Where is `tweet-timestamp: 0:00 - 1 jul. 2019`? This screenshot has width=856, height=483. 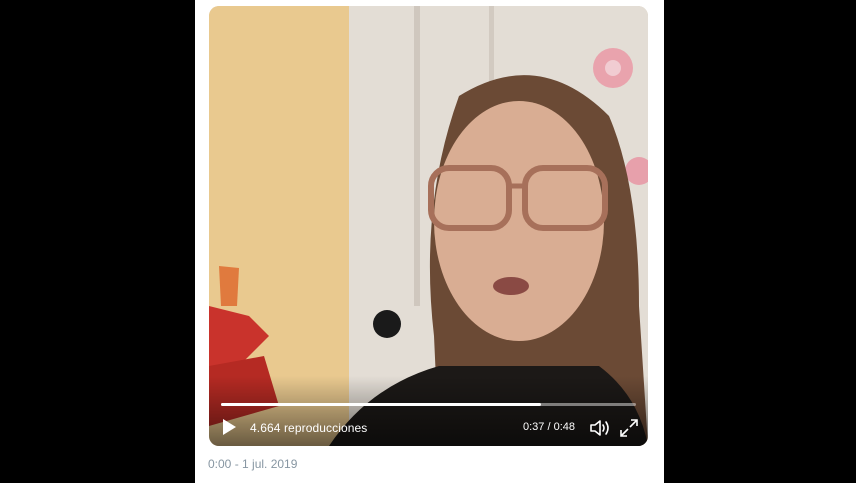 tweet-timestamp: 0:00 - 1 jul. 2019 is located at coordinates (252, 464).